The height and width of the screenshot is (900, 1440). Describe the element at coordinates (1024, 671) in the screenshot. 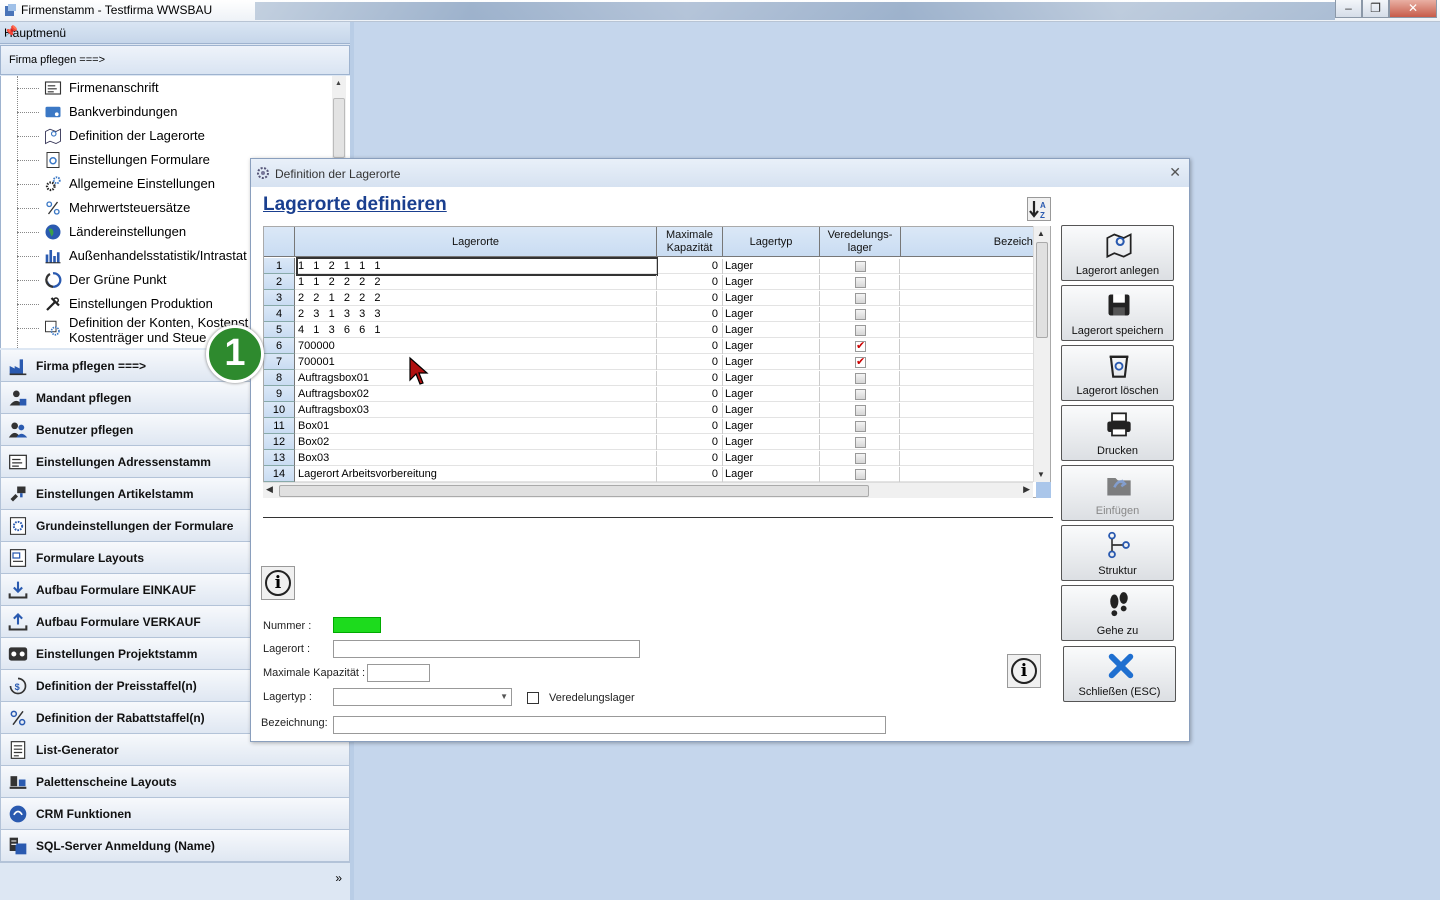

I see `info-button-right: i` at that location.